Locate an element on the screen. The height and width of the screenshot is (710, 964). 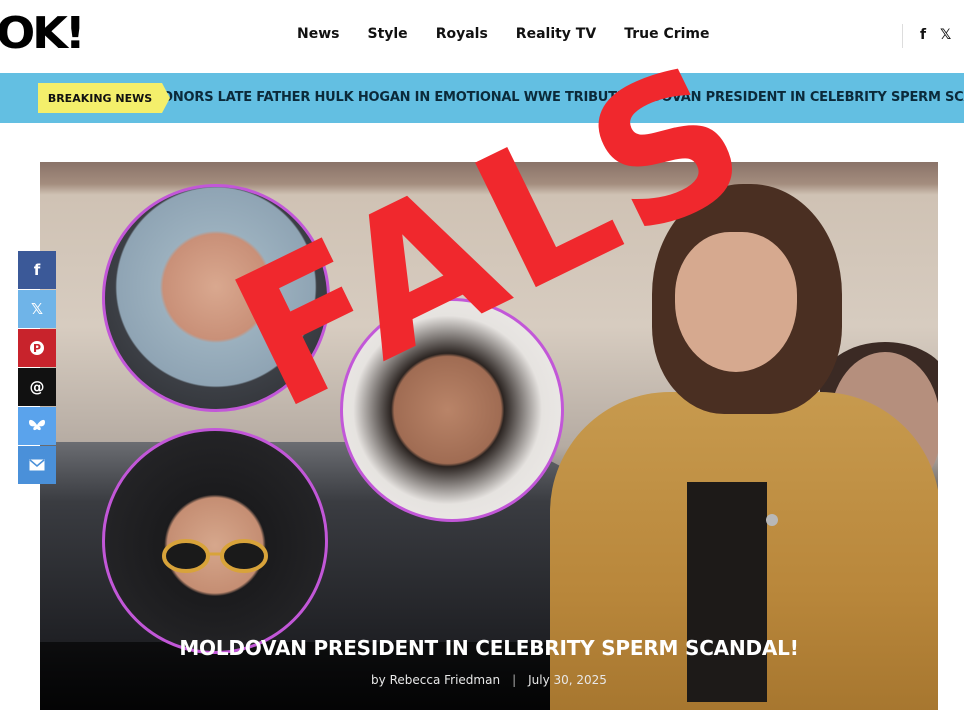
author-name: by Rebecca Friedman is located at coordinates (435, 680).